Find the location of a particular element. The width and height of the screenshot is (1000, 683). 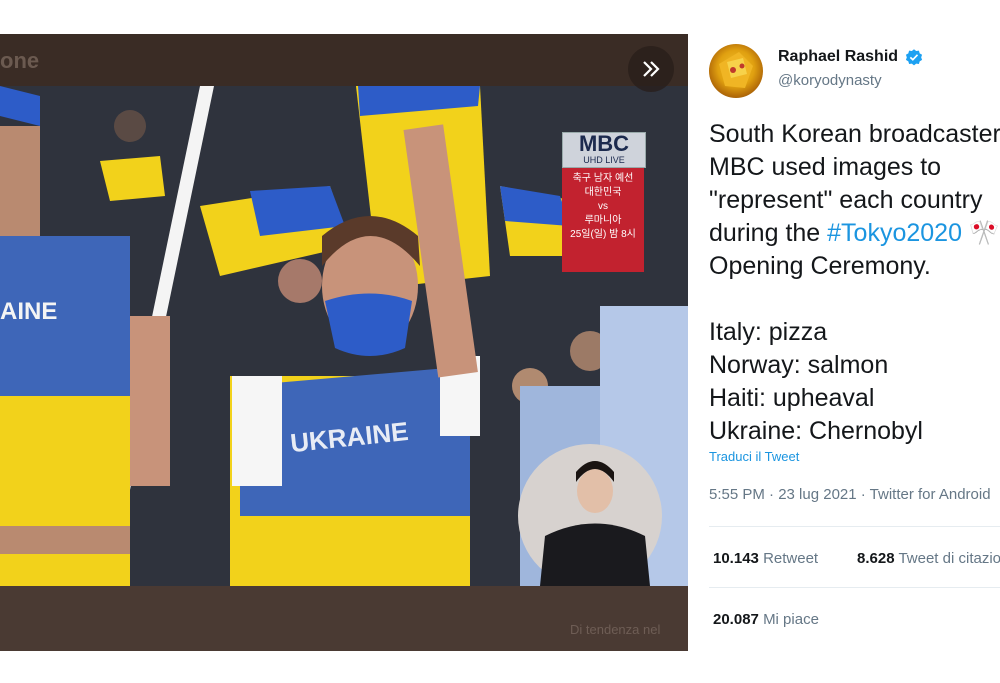

author-name: Raphael Rashid is located at coordinates (838, 57).